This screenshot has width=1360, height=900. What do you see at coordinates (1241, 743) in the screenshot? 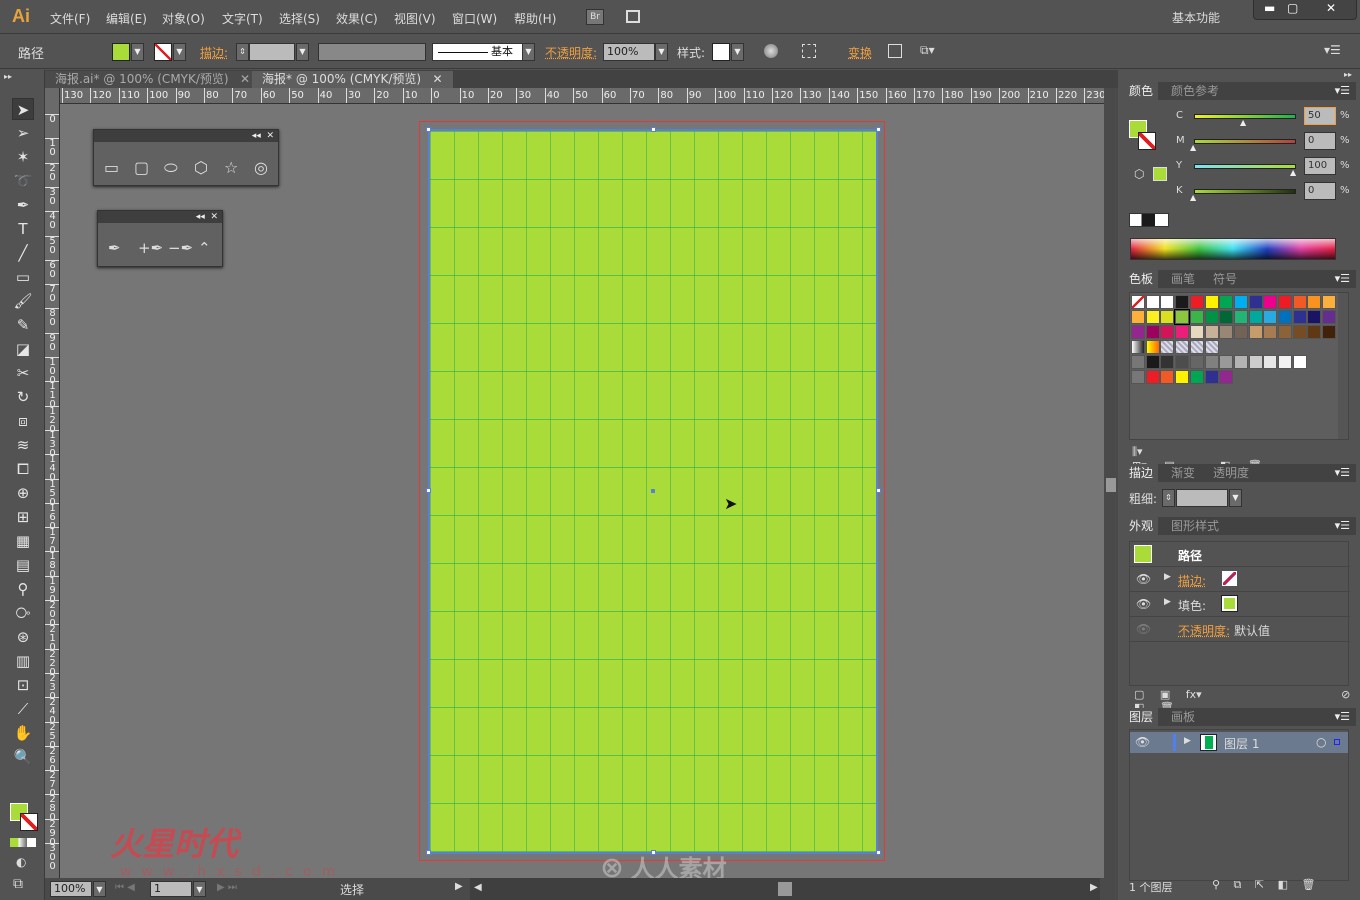
I see `layer-name: 图层 1` at bounding box center [1241, 743].